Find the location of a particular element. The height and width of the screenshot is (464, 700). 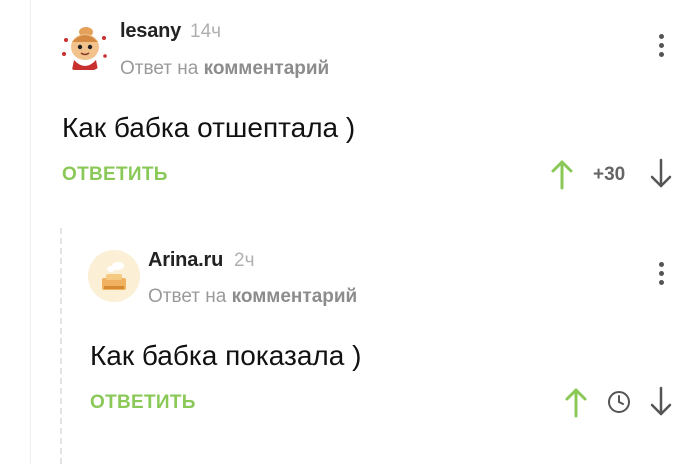

timestamp: 14ч is located at coordinates (206, 31).